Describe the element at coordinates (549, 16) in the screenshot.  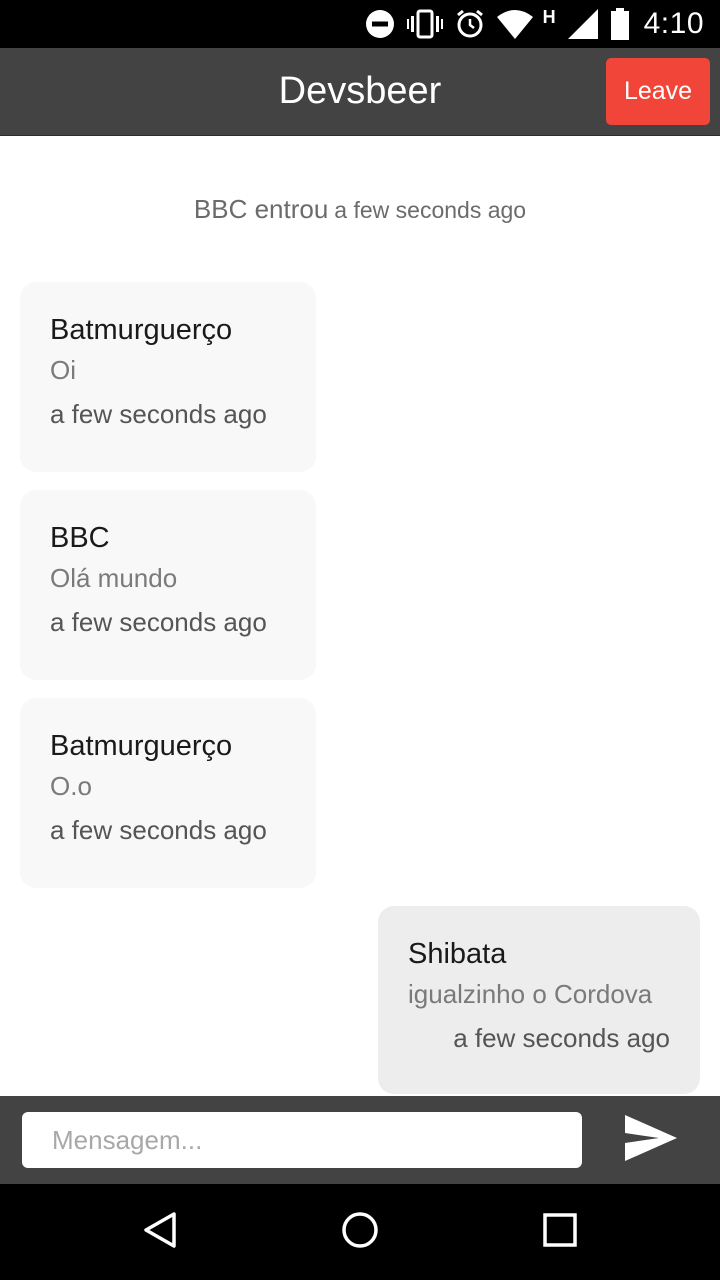
I see `network-type-label: H` at that location.